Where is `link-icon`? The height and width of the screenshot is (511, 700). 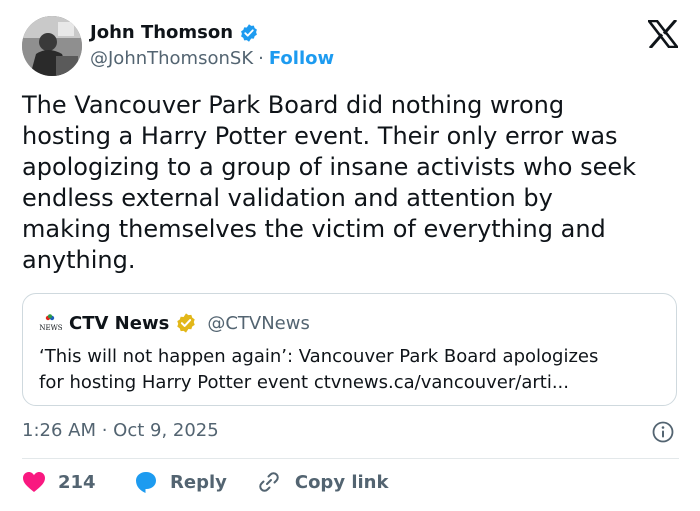
link-icon is located at coordinates (269, 482).